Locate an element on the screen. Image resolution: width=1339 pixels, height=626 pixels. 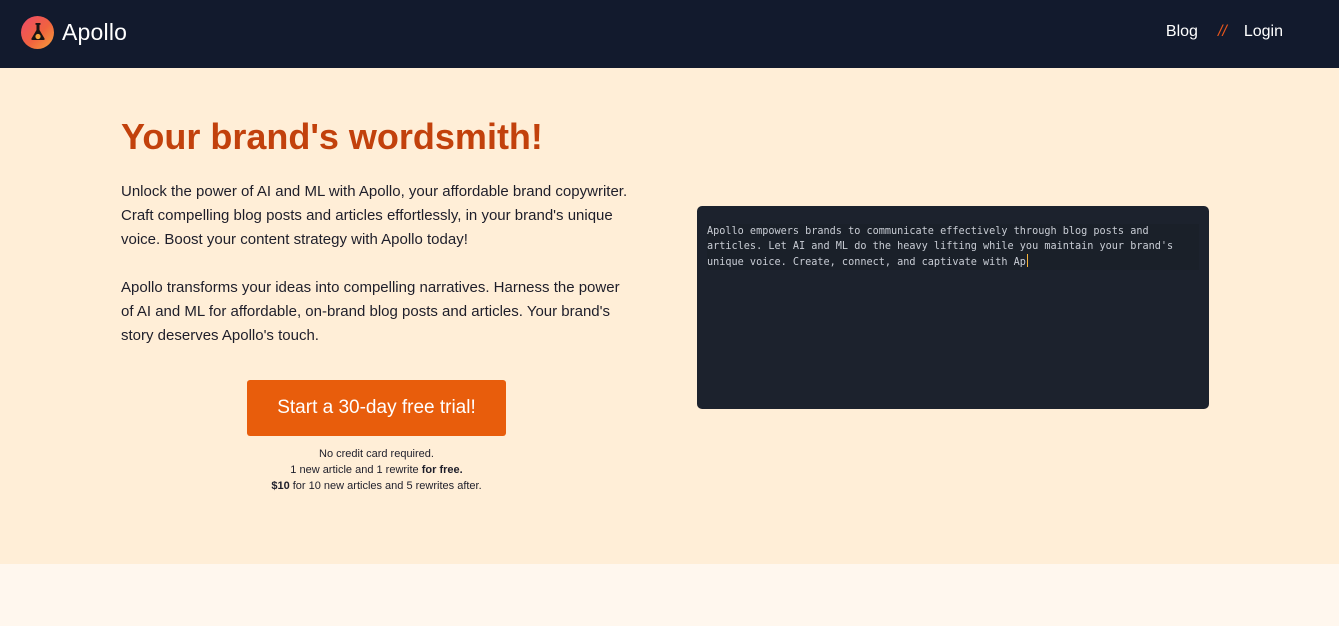
next-section-band is located at coordinates (669, 595).